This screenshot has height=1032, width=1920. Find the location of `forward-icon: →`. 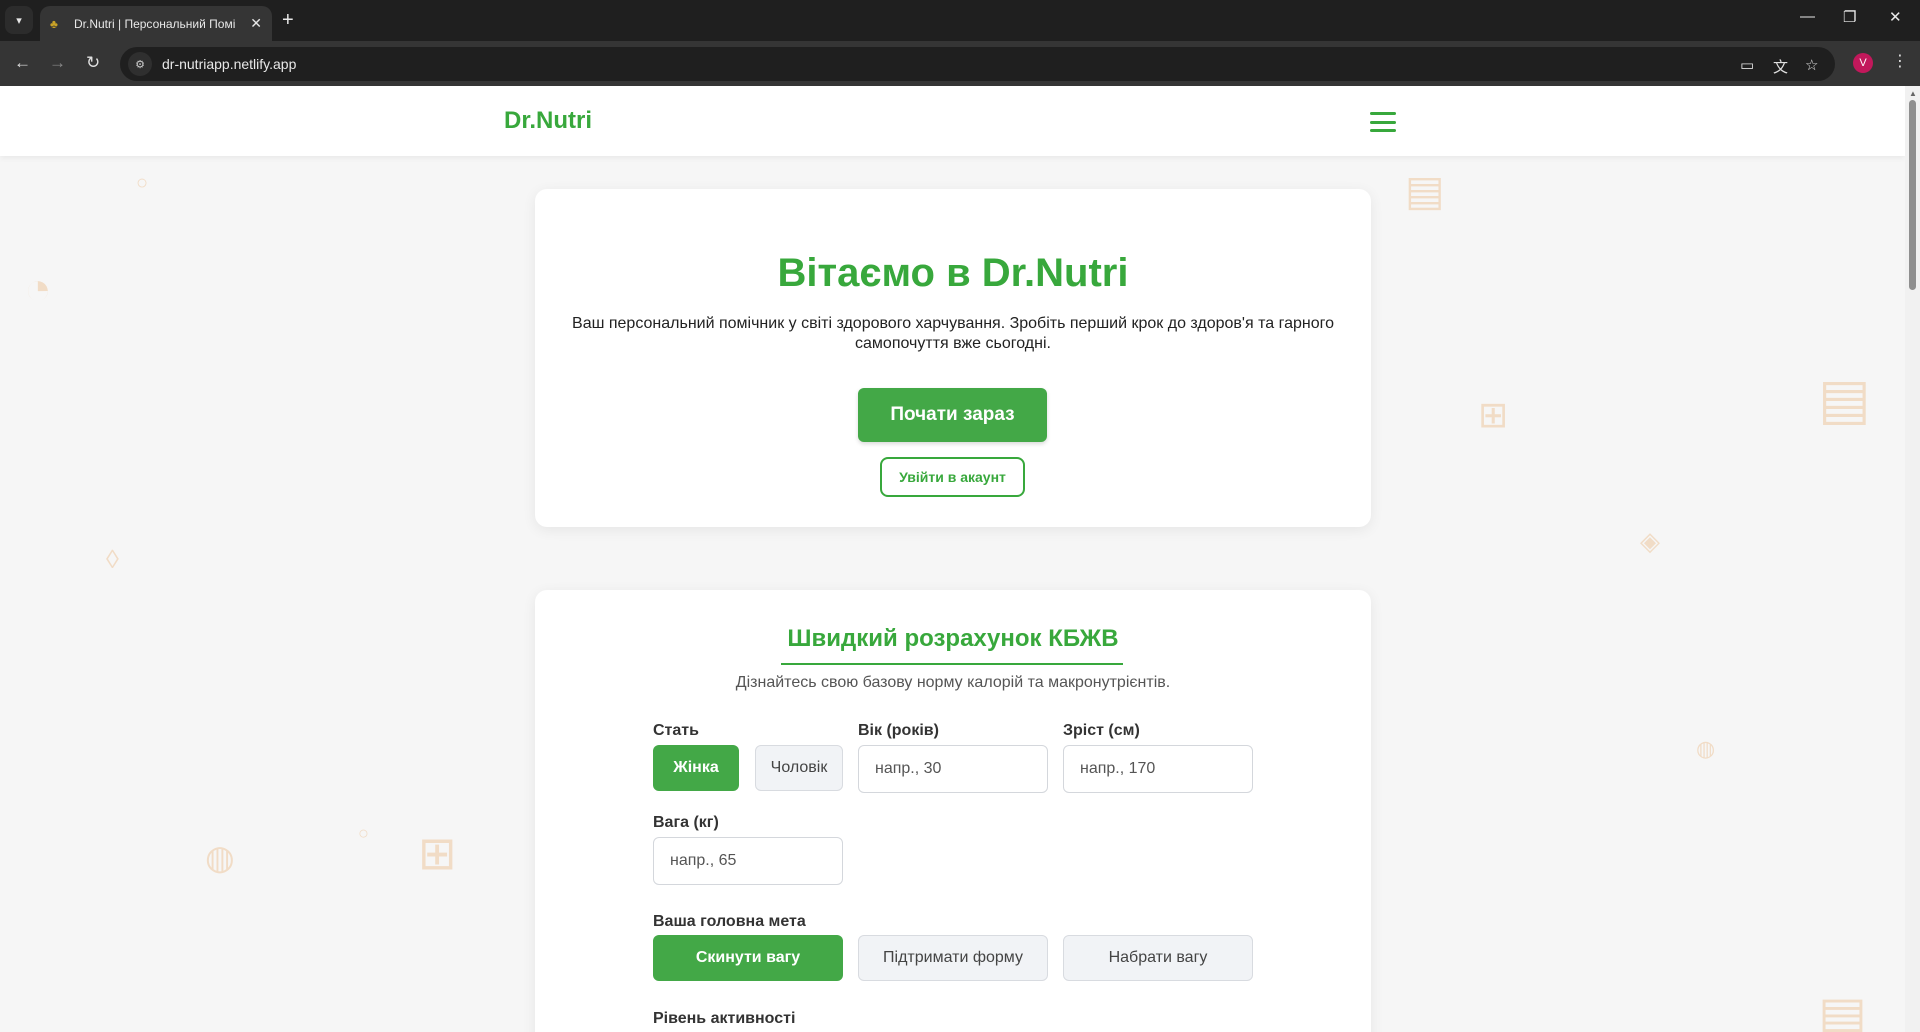

forward-icon: → is located at coordinates (57, 63).